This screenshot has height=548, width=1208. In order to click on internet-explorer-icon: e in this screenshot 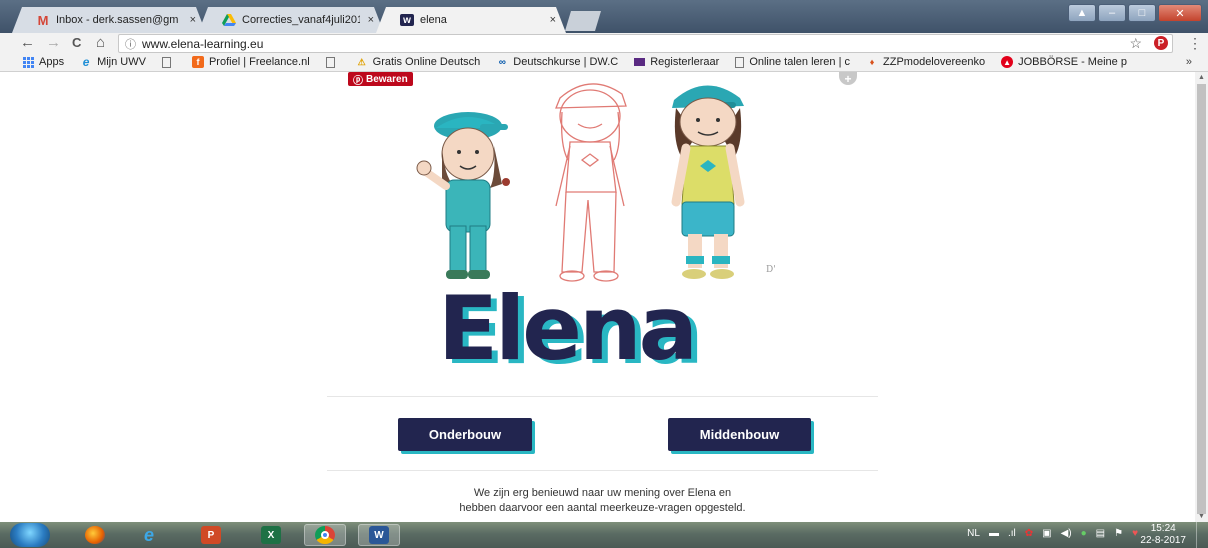, I will do `click(148, 534)`.